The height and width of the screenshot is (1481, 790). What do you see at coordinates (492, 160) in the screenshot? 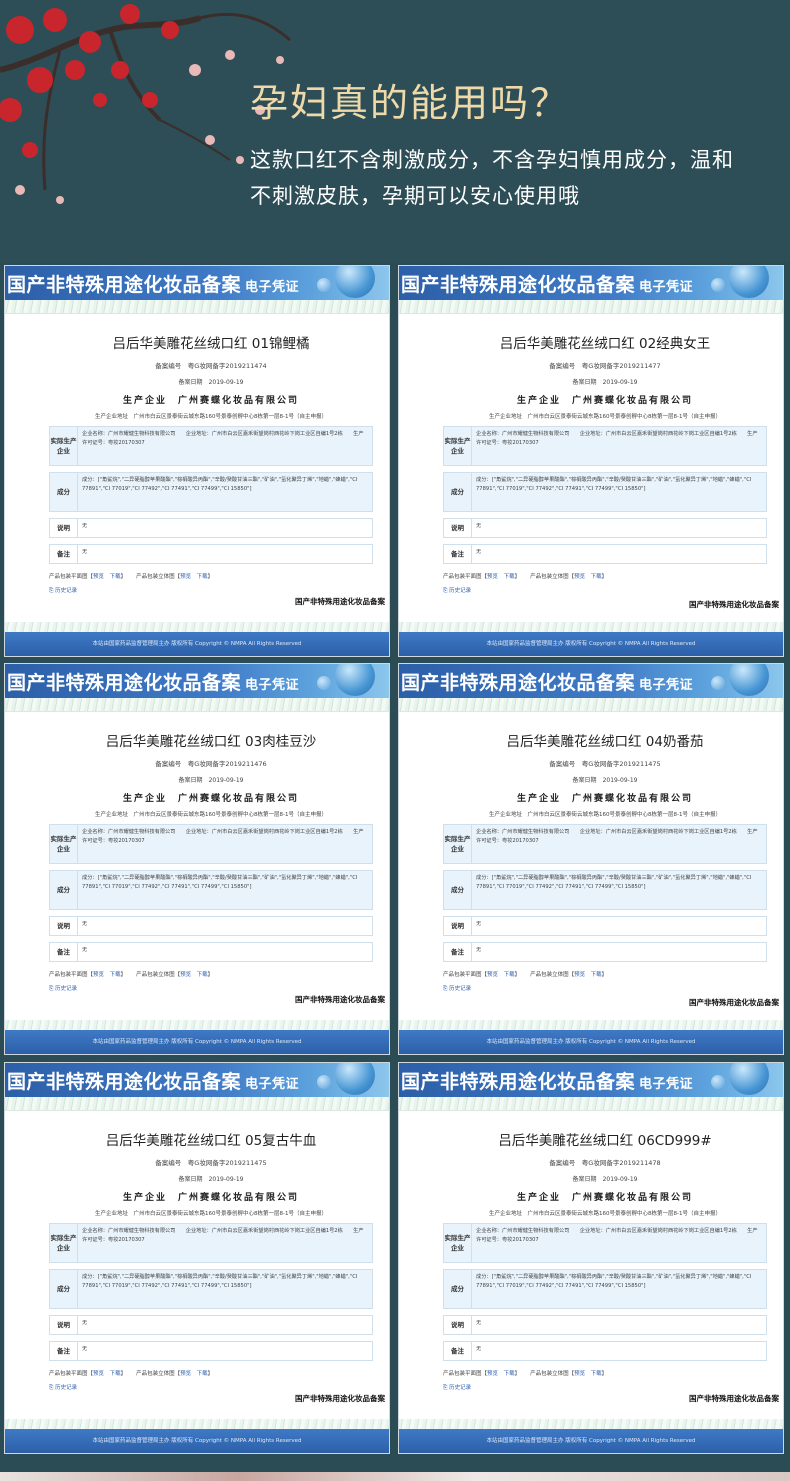
I see `hero-description-line-1: 这款口红不含刺激成分，不含孕妇慎用成分，温和` at bounding box center [492, 160].